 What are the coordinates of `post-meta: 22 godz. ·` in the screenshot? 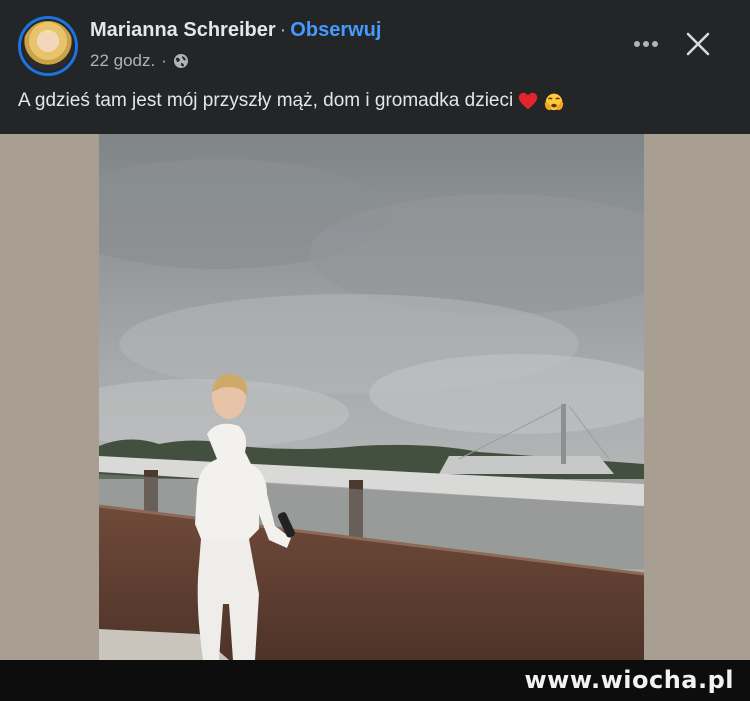 It's located at (139, 61).